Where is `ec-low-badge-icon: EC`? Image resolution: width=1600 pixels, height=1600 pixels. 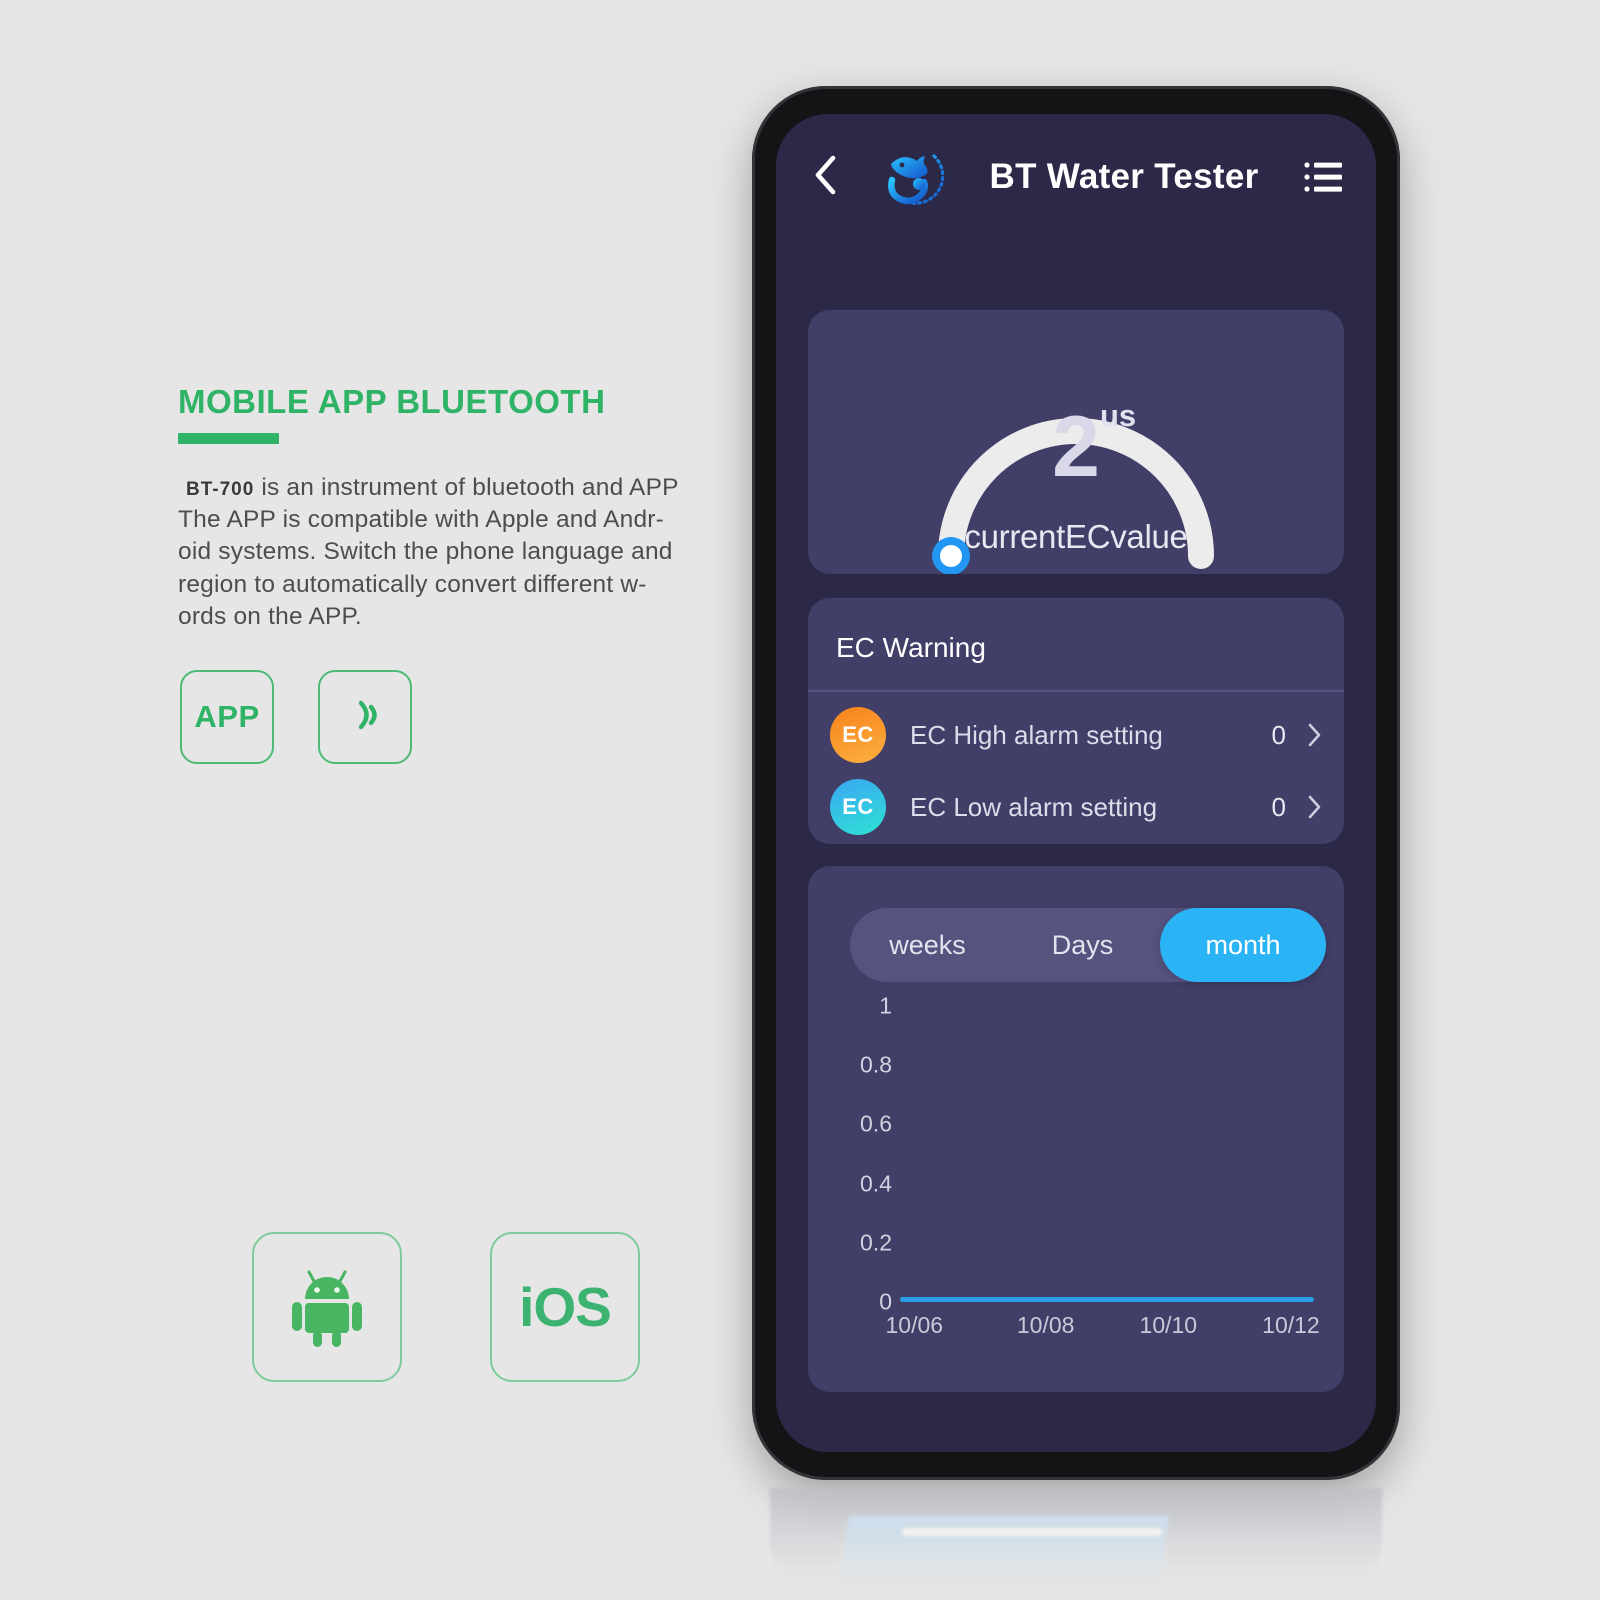
ec-low-badge-icon: EC is located at coordinates (858, 807).